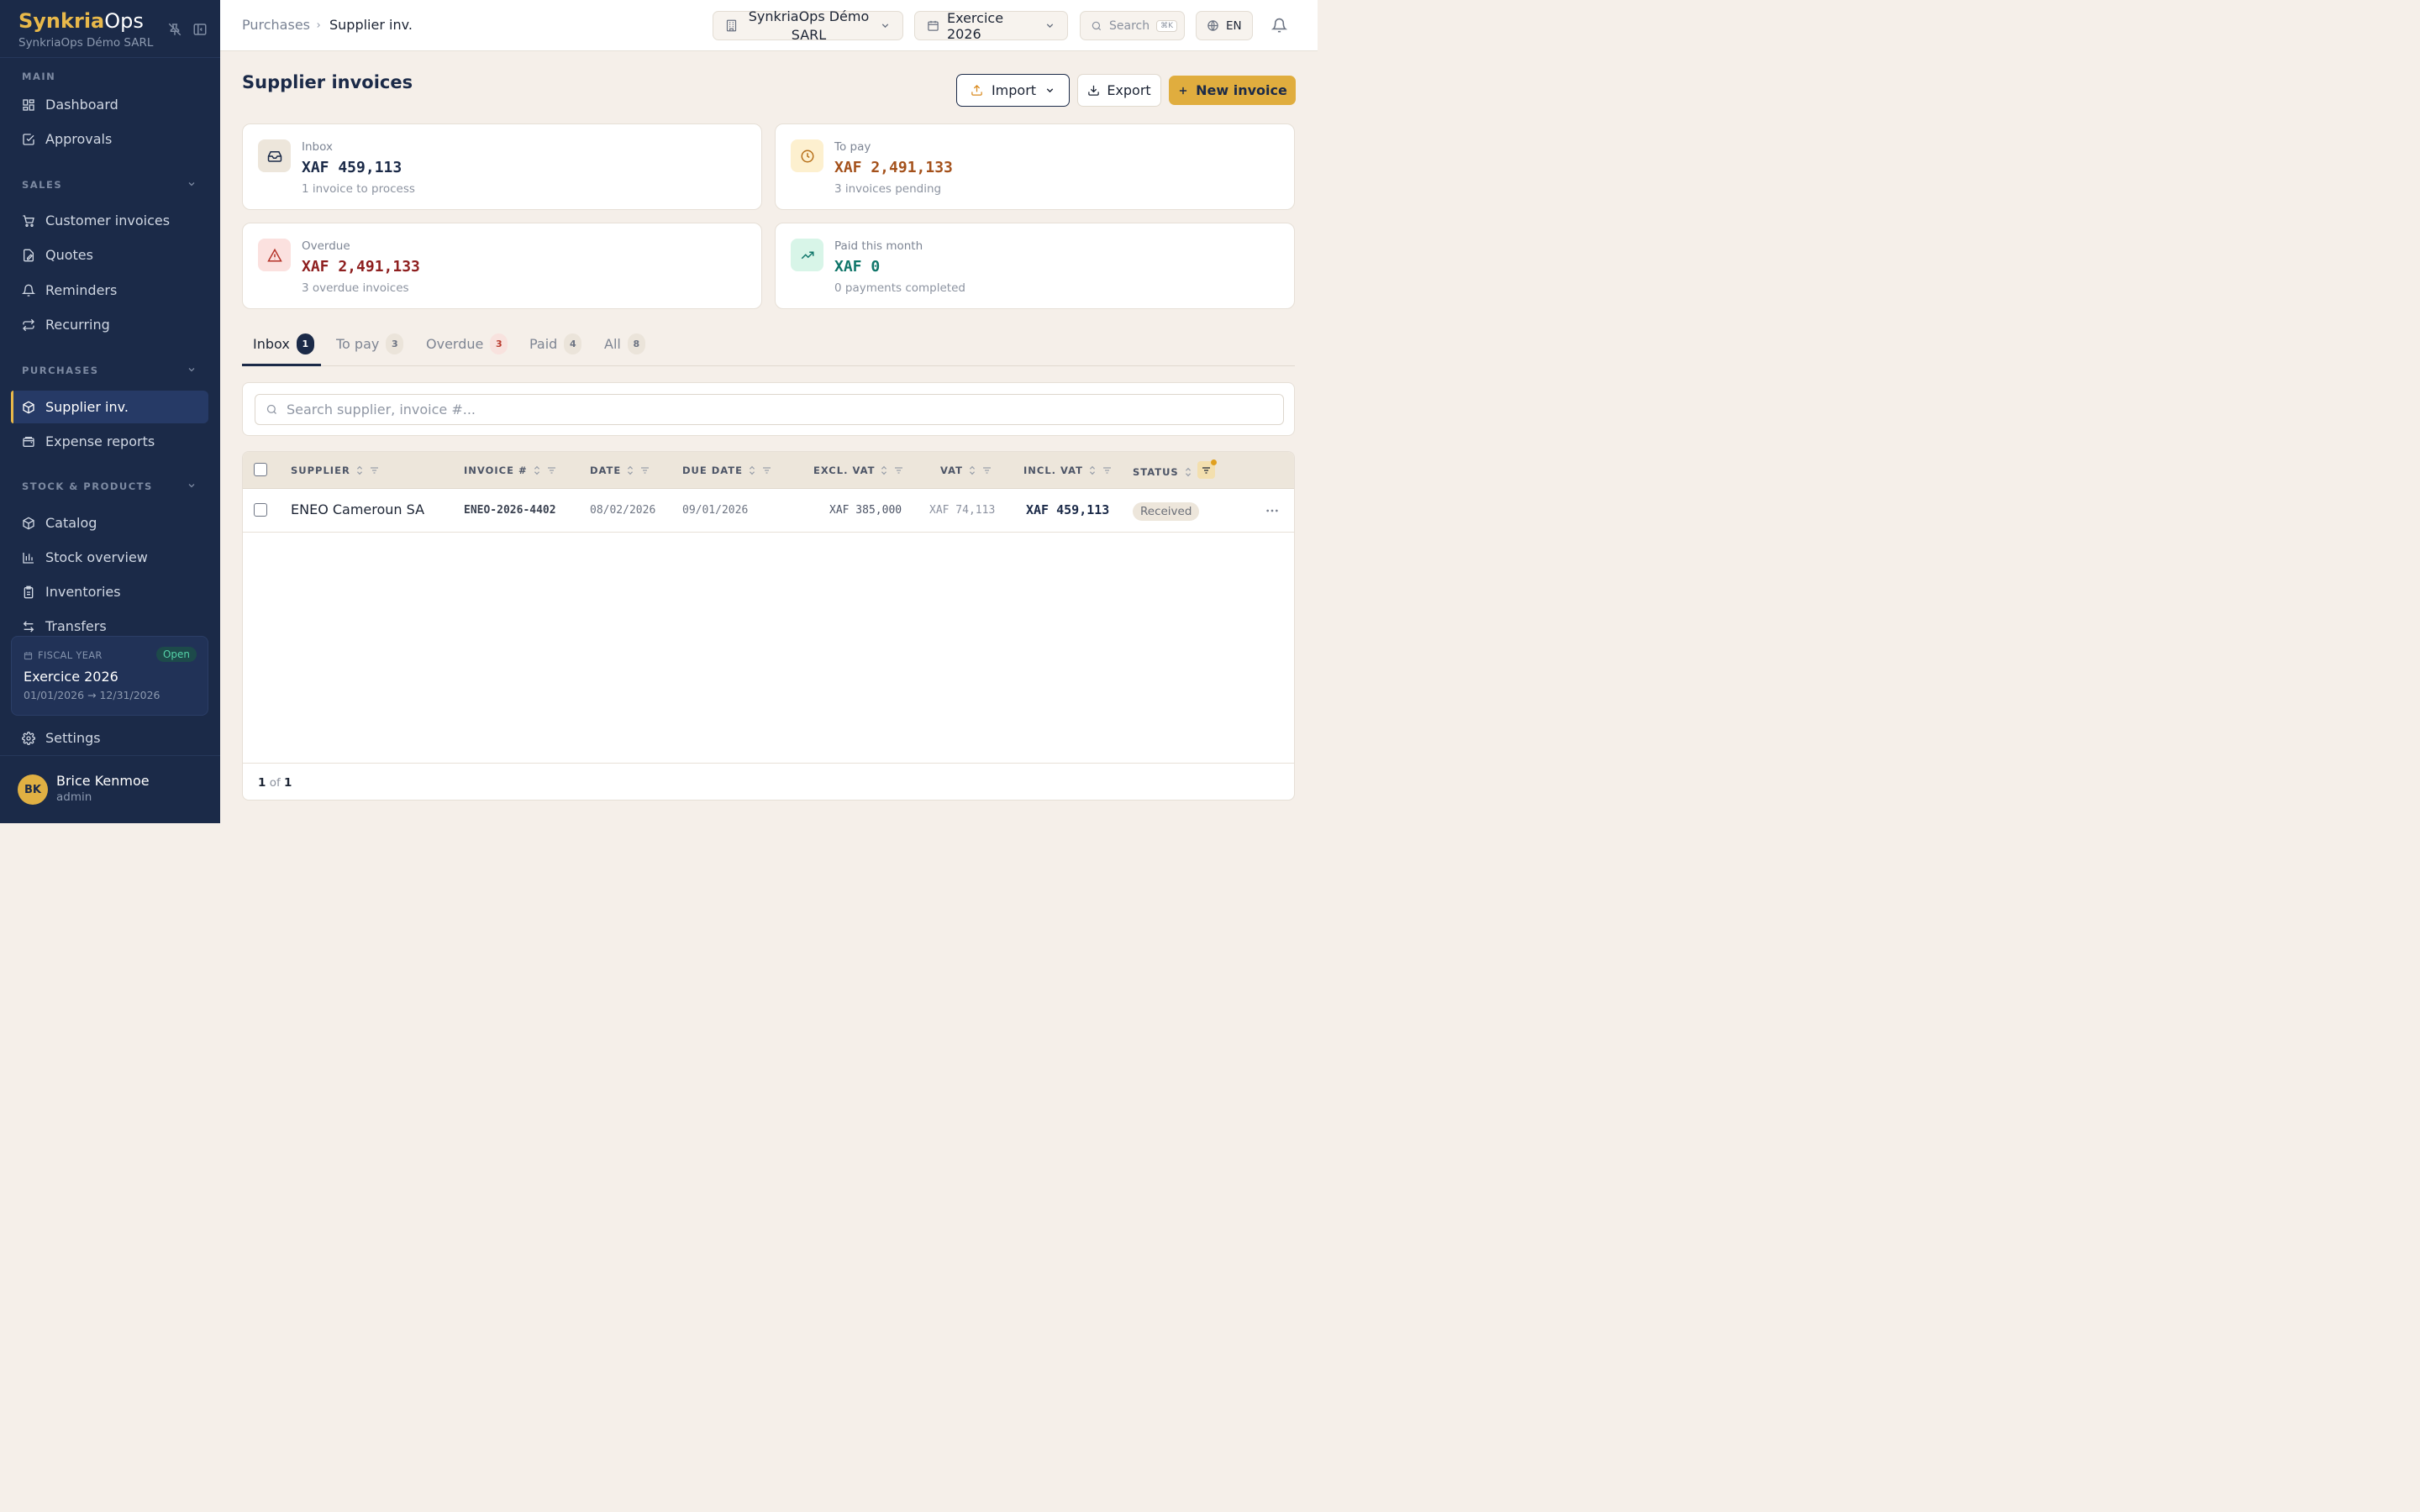  Describe the element at coordinates (613, 344) in the screenshot. I see `tab-label: All` at that location.